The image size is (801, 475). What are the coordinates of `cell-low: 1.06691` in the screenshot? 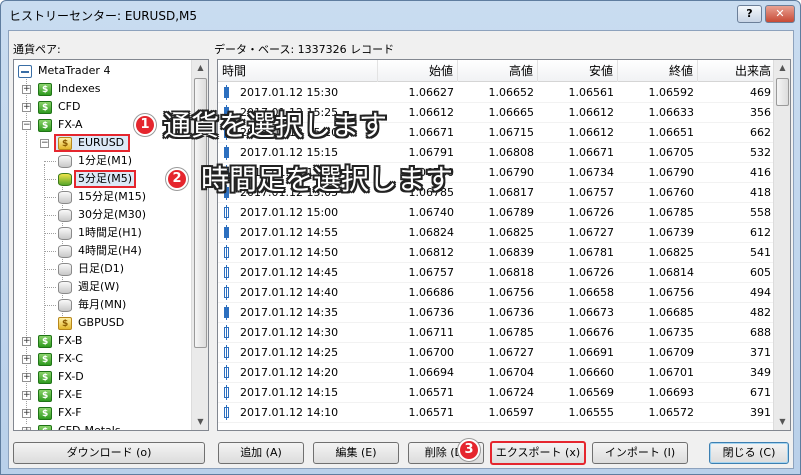 It's located at (591, 352).